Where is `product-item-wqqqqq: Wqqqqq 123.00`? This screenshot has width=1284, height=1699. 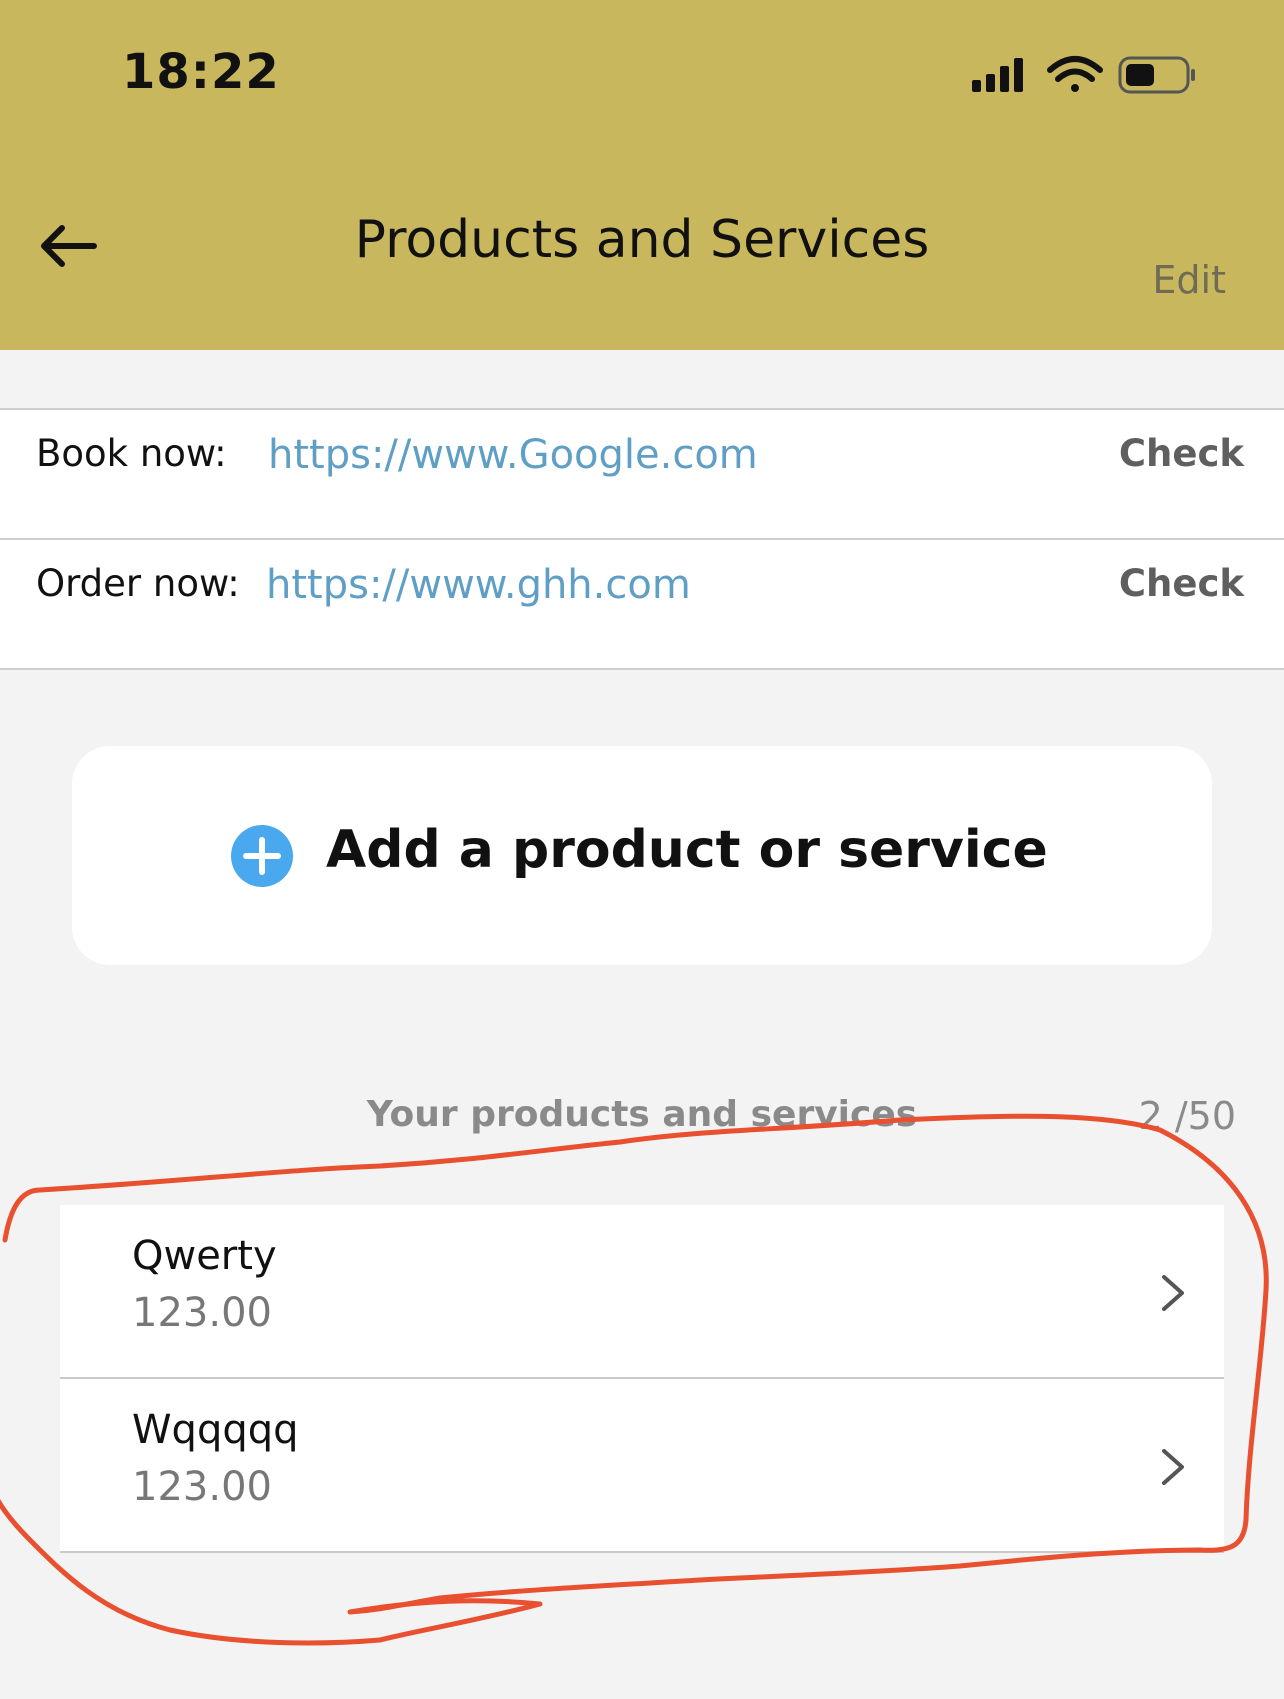 product-item-wqqqqq: Wqqqqq 123.00 is located at coordinates (642, 1466).